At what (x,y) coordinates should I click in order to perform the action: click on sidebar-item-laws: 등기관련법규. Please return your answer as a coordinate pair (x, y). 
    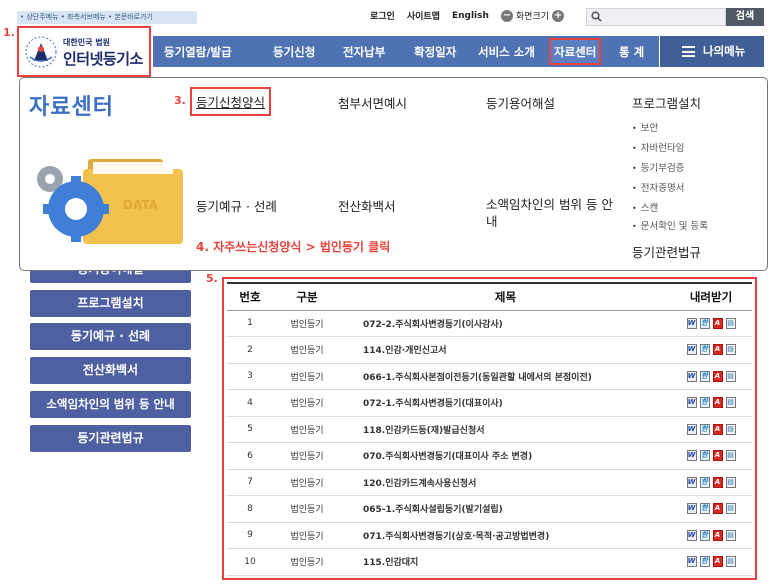
    Looking at the image, I should click on (110, 438).